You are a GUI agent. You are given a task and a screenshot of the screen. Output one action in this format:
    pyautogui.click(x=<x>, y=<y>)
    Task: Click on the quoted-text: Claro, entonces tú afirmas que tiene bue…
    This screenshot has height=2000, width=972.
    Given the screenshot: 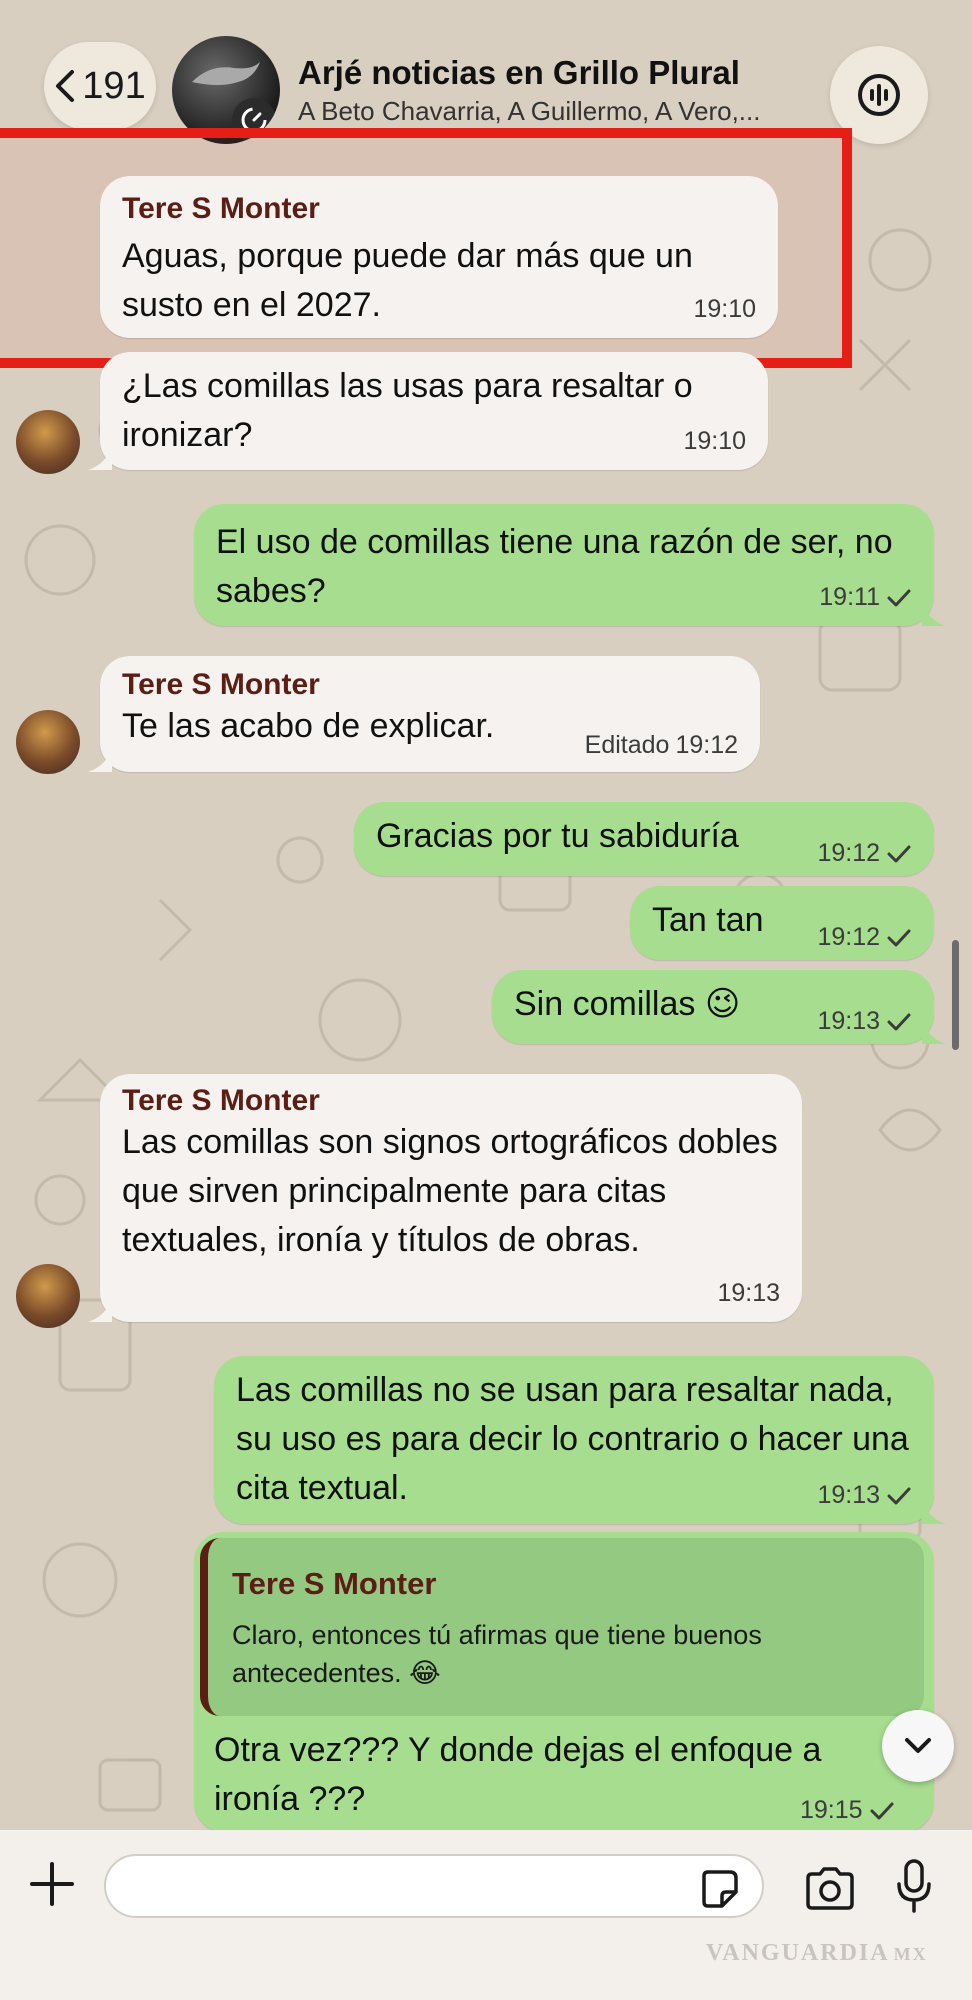 What is the action you would take?
    pyautogui.click(x=497, y=1654)
    